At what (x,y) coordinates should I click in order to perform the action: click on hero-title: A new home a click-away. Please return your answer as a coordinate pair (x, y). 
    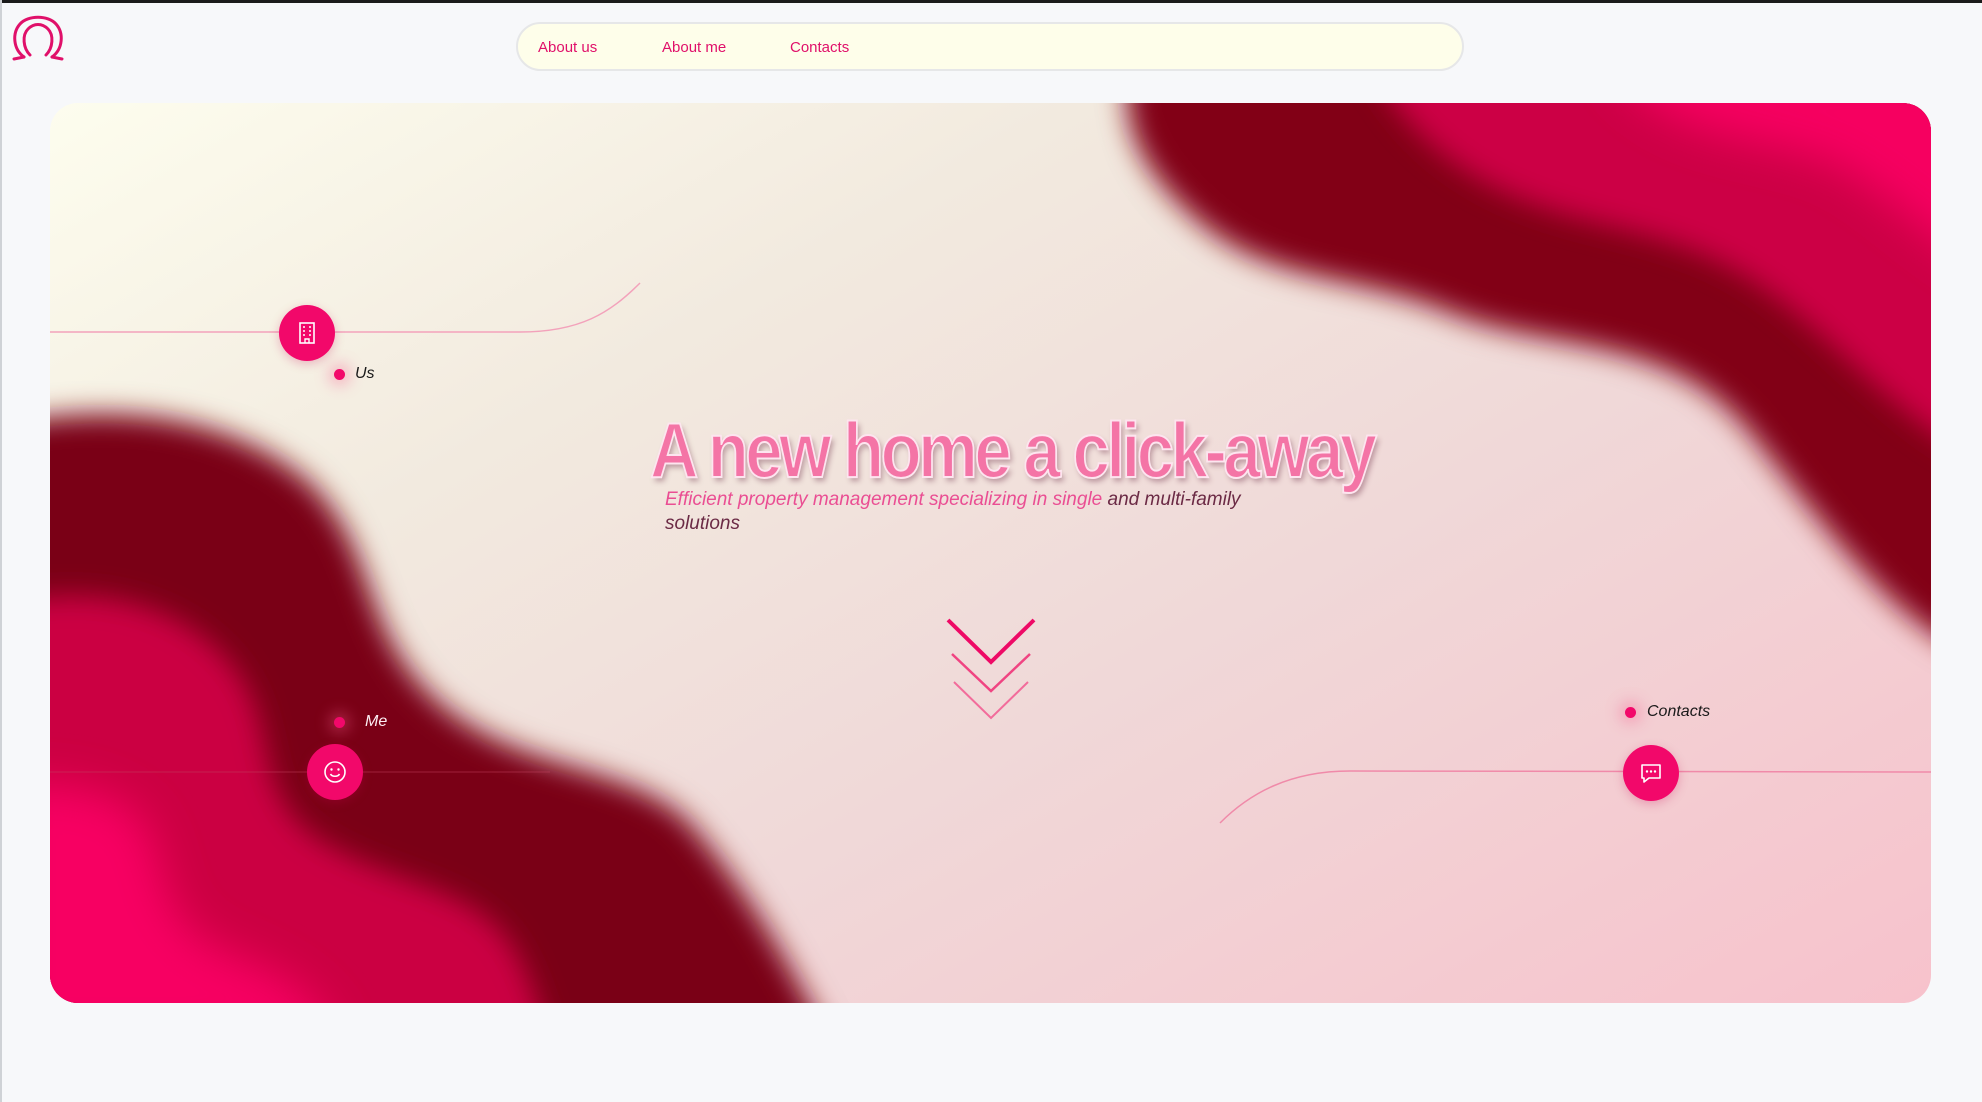
    Looking at the image, I should click on (1013, 450).